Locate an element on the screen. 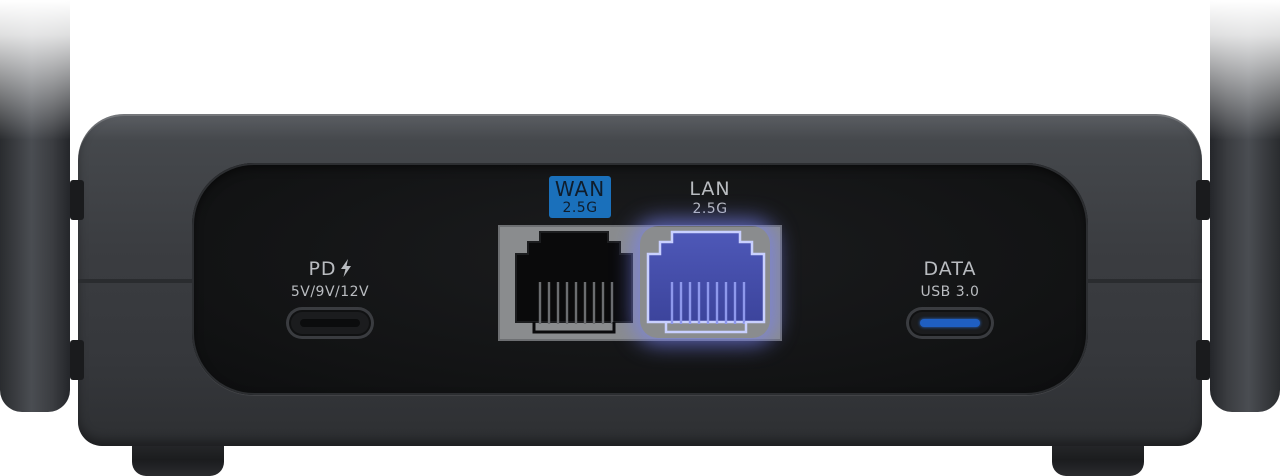 The width and height of the screenshot is (1280, 476). data-usbc-port is located at coordinates (950, 323).